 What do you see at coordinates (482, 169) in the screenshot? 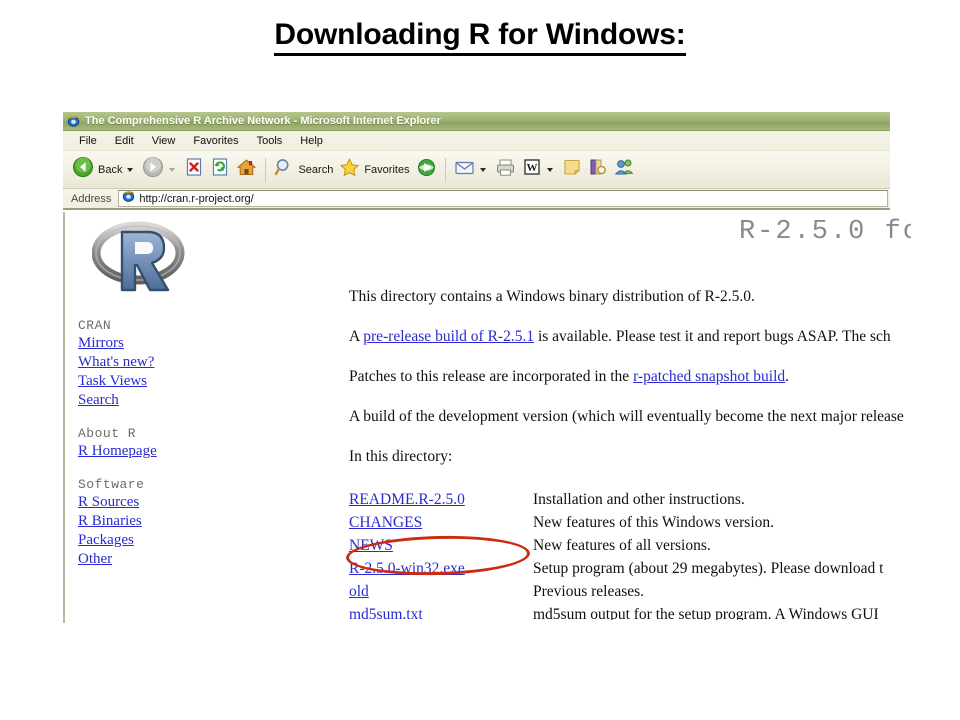
I see `mail-dropdown-icon` at bounding box center [482, 169].